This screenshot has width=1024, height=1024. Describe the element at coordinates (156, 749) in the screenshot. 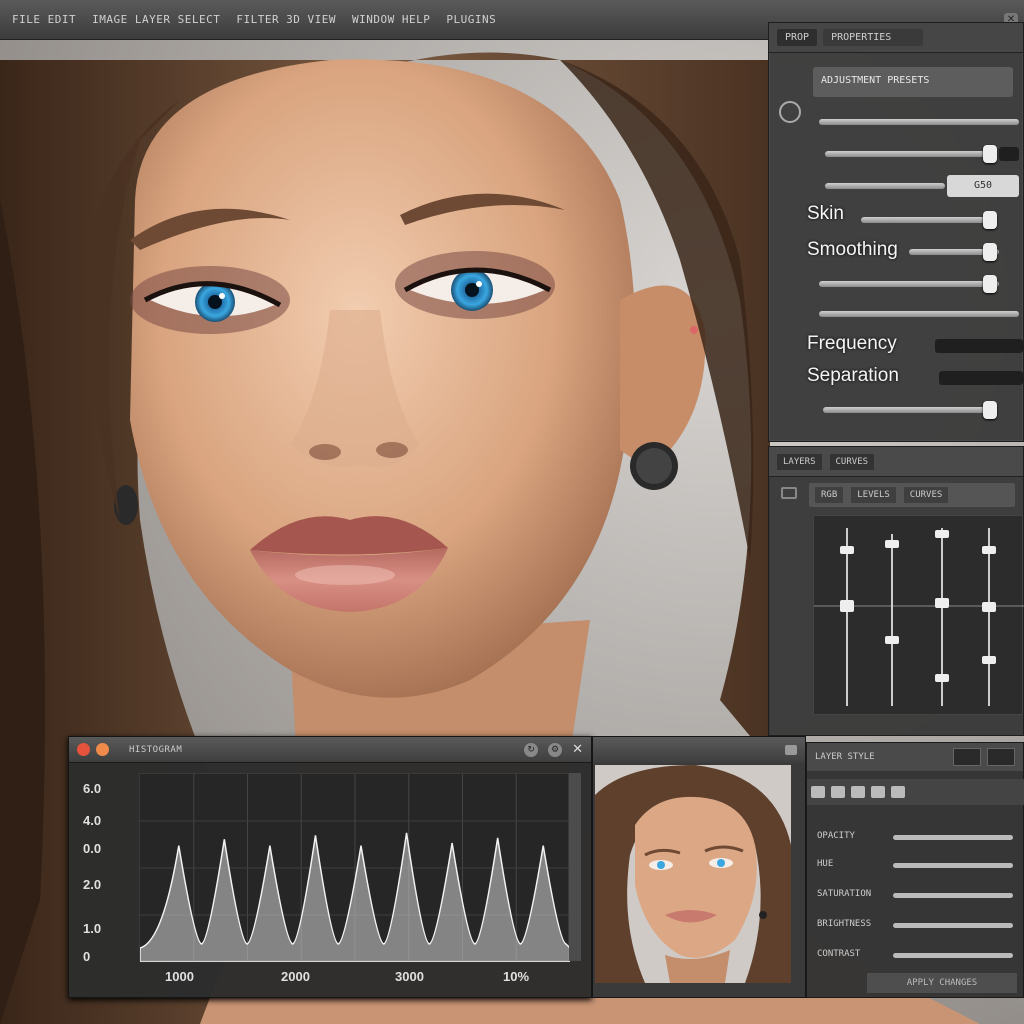

I see `histogram-title: HISTOGRAM` at that location.